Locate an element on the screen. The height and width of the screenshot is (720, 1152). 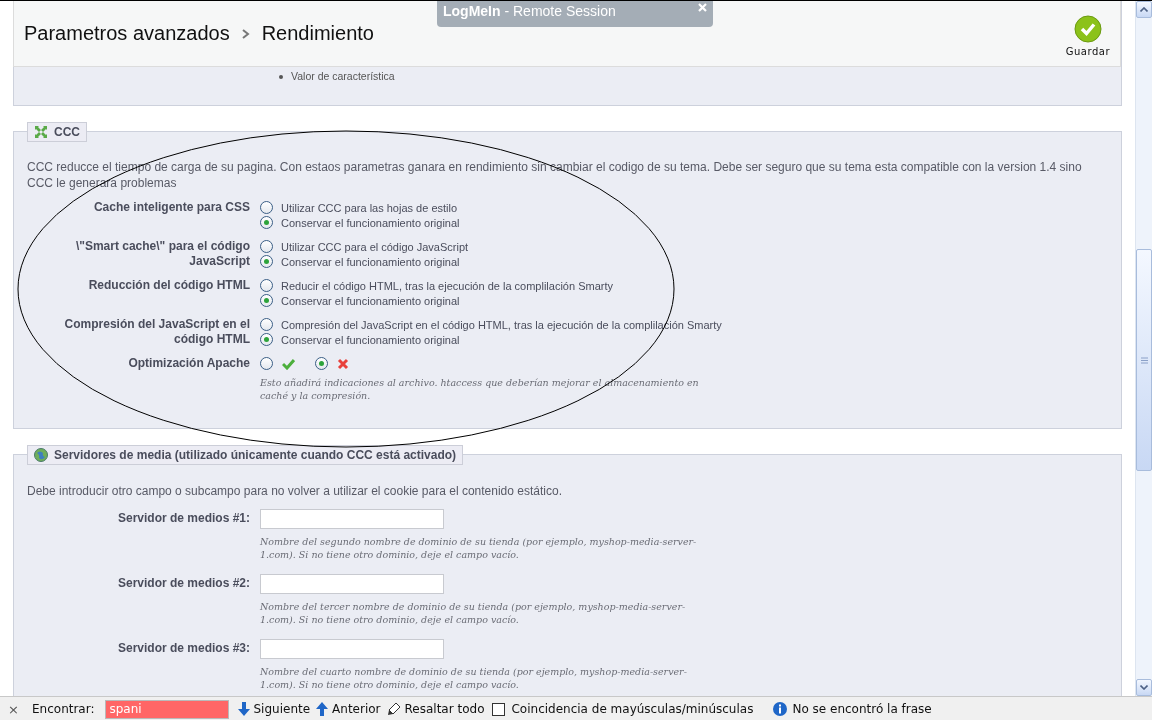
scroll-up-button is located at coordinates (1144, 9).